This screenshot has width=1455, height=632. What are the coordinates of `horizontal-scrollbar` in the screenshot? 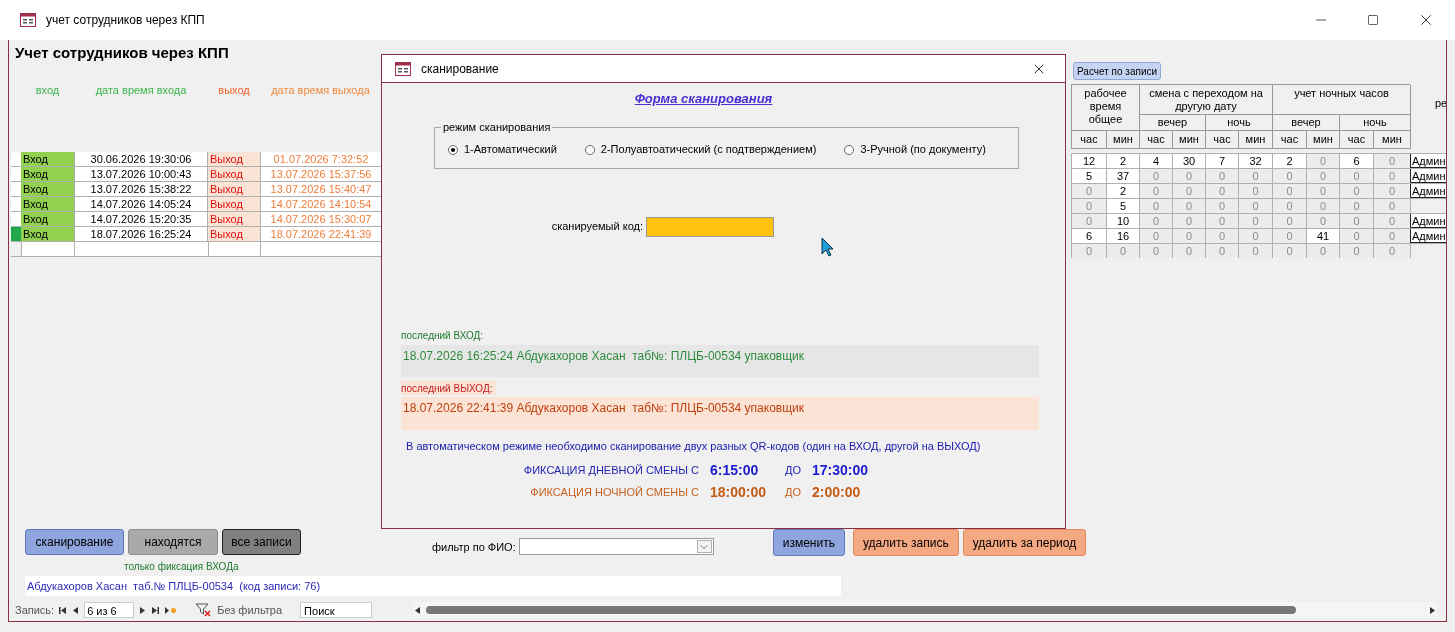 It's located at (925, 610).